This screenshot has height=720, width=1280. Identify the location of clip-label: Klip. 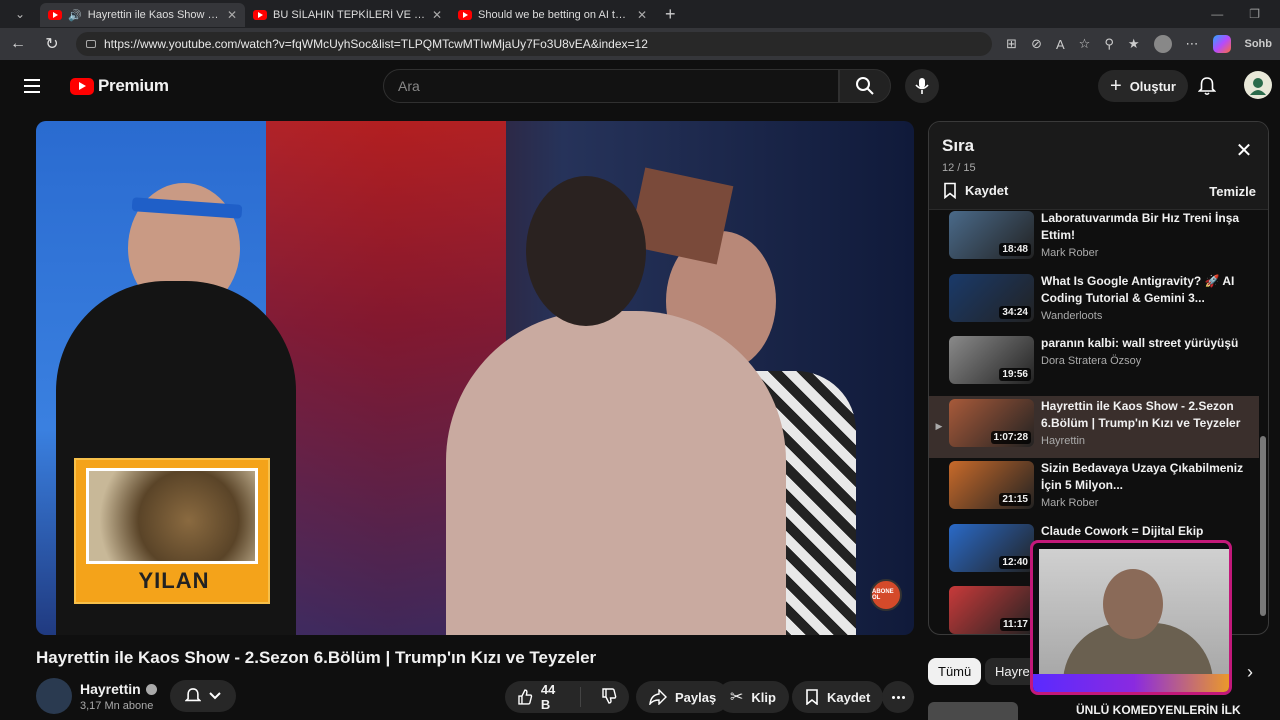
(763, 697).